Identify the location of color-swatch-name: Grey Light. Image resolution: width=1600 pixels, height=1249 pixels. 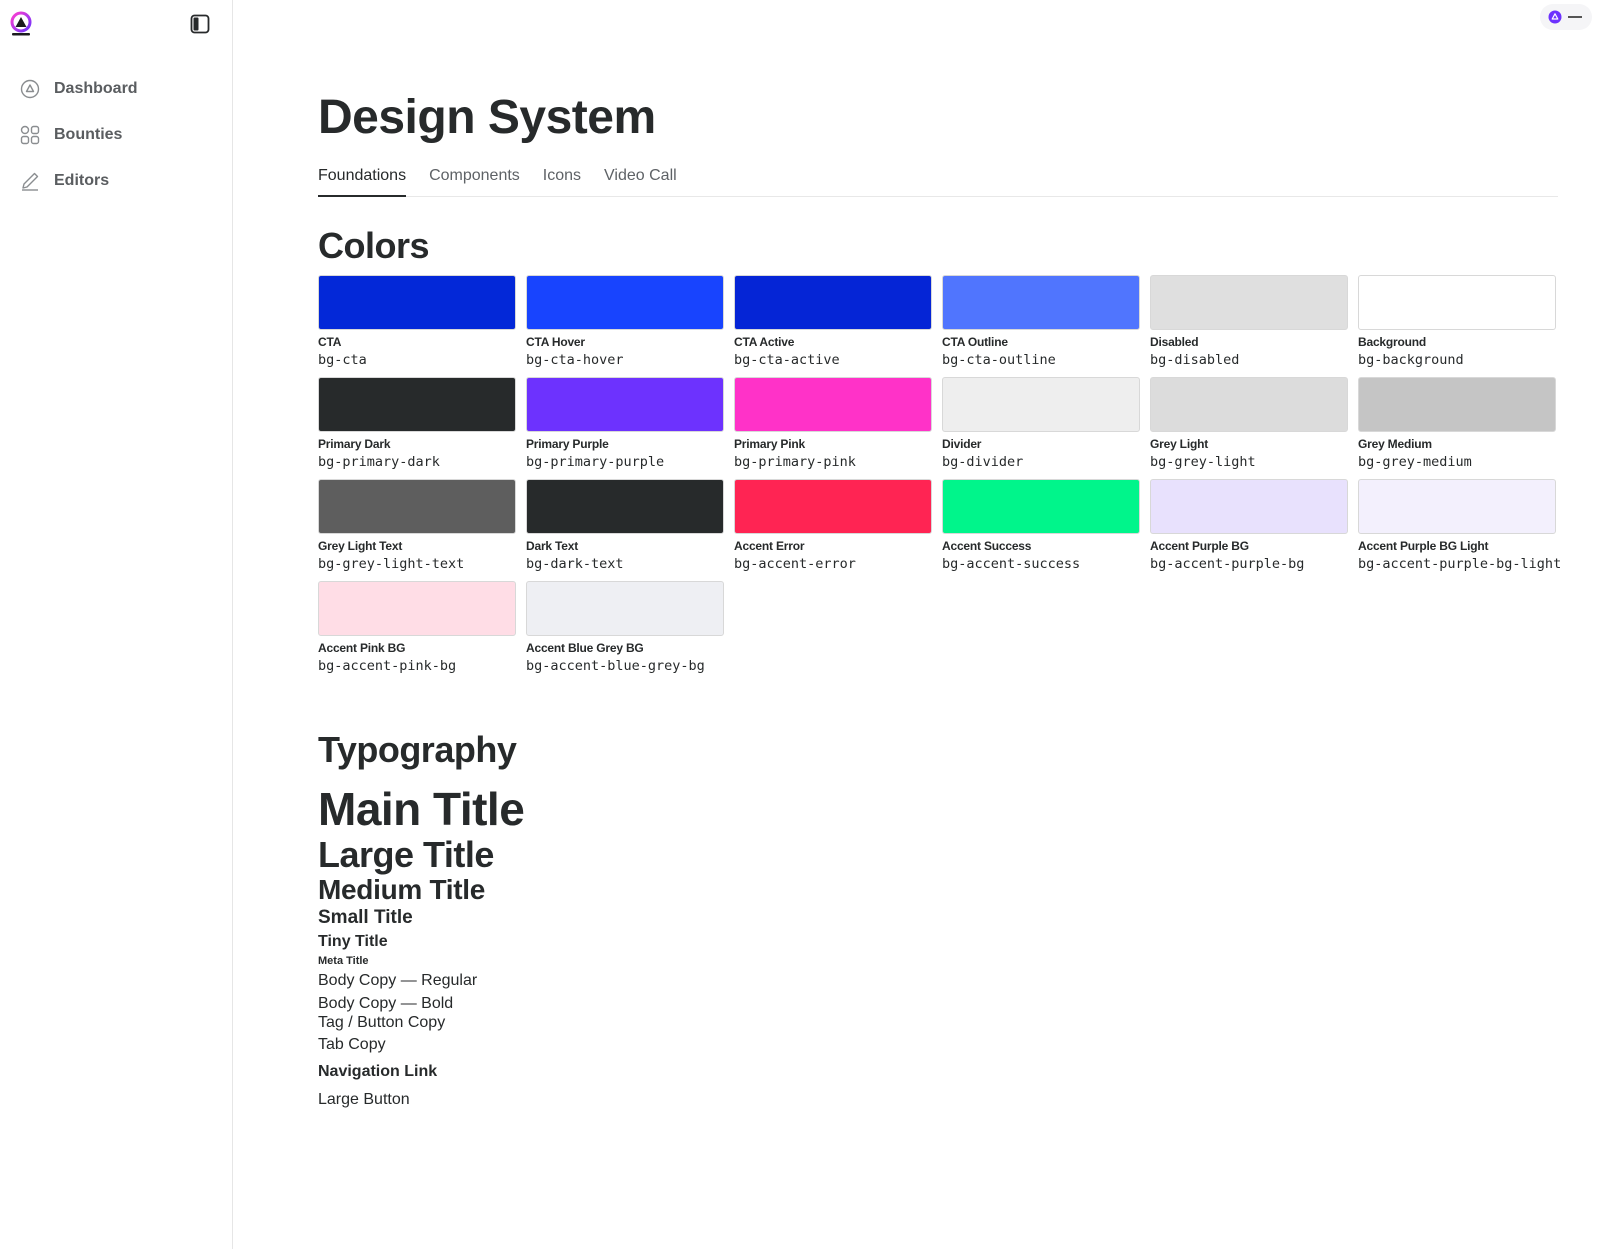
(1179, 444).